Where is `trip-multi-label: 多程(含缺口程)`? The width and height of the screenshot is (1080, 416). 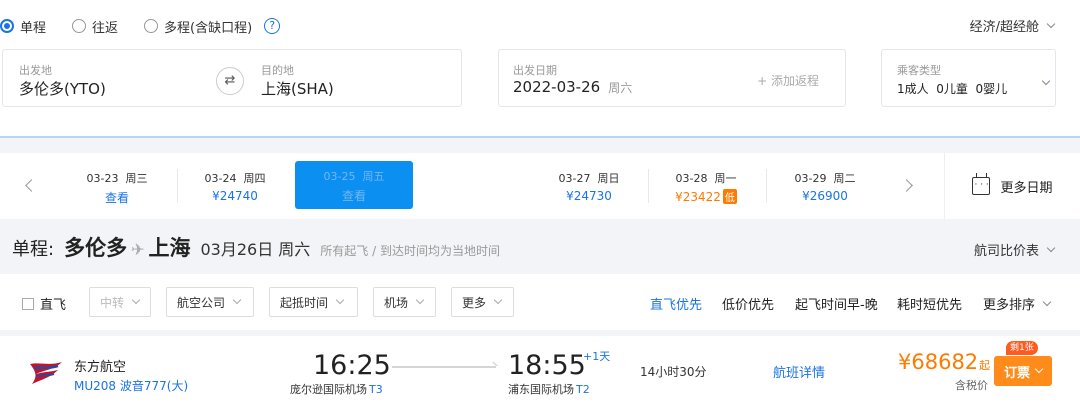 trip-multi-label: 多程(含缺口程) is located at coordinates (208, 28).